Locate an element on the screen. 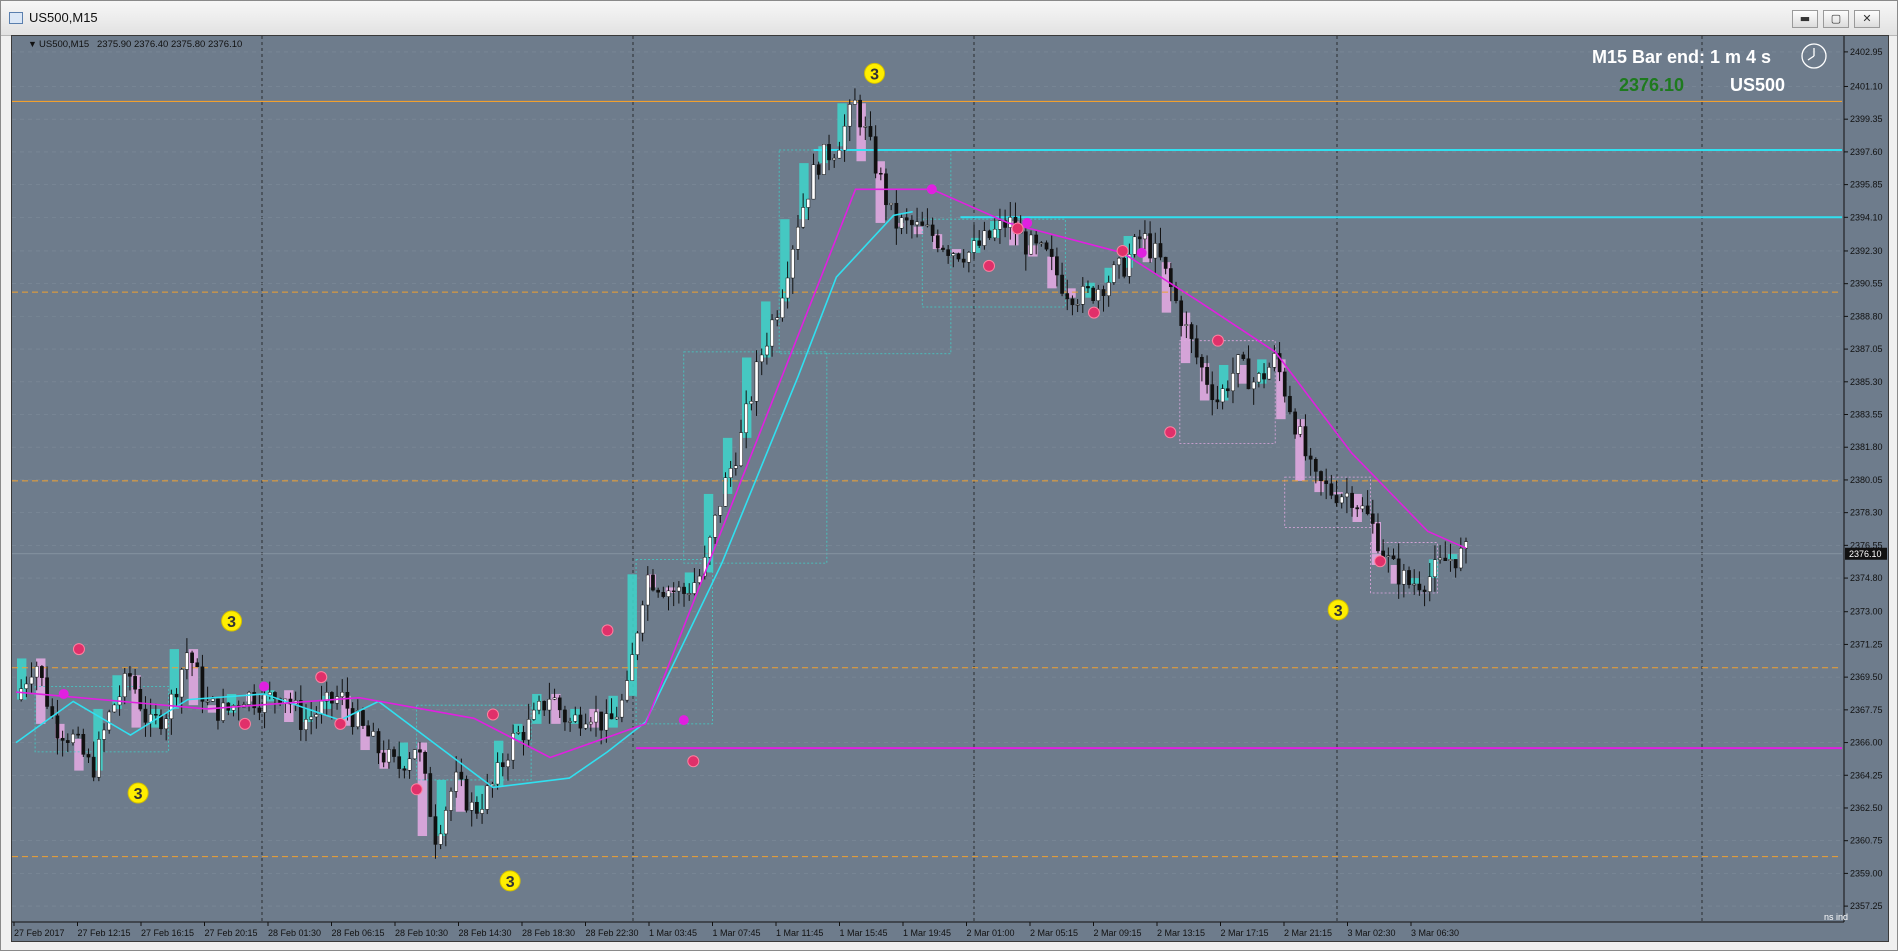 The height and width of the screenshot is (951, 1898). price-tick-label: 2362.50 is located at coordinates (1866, 808).